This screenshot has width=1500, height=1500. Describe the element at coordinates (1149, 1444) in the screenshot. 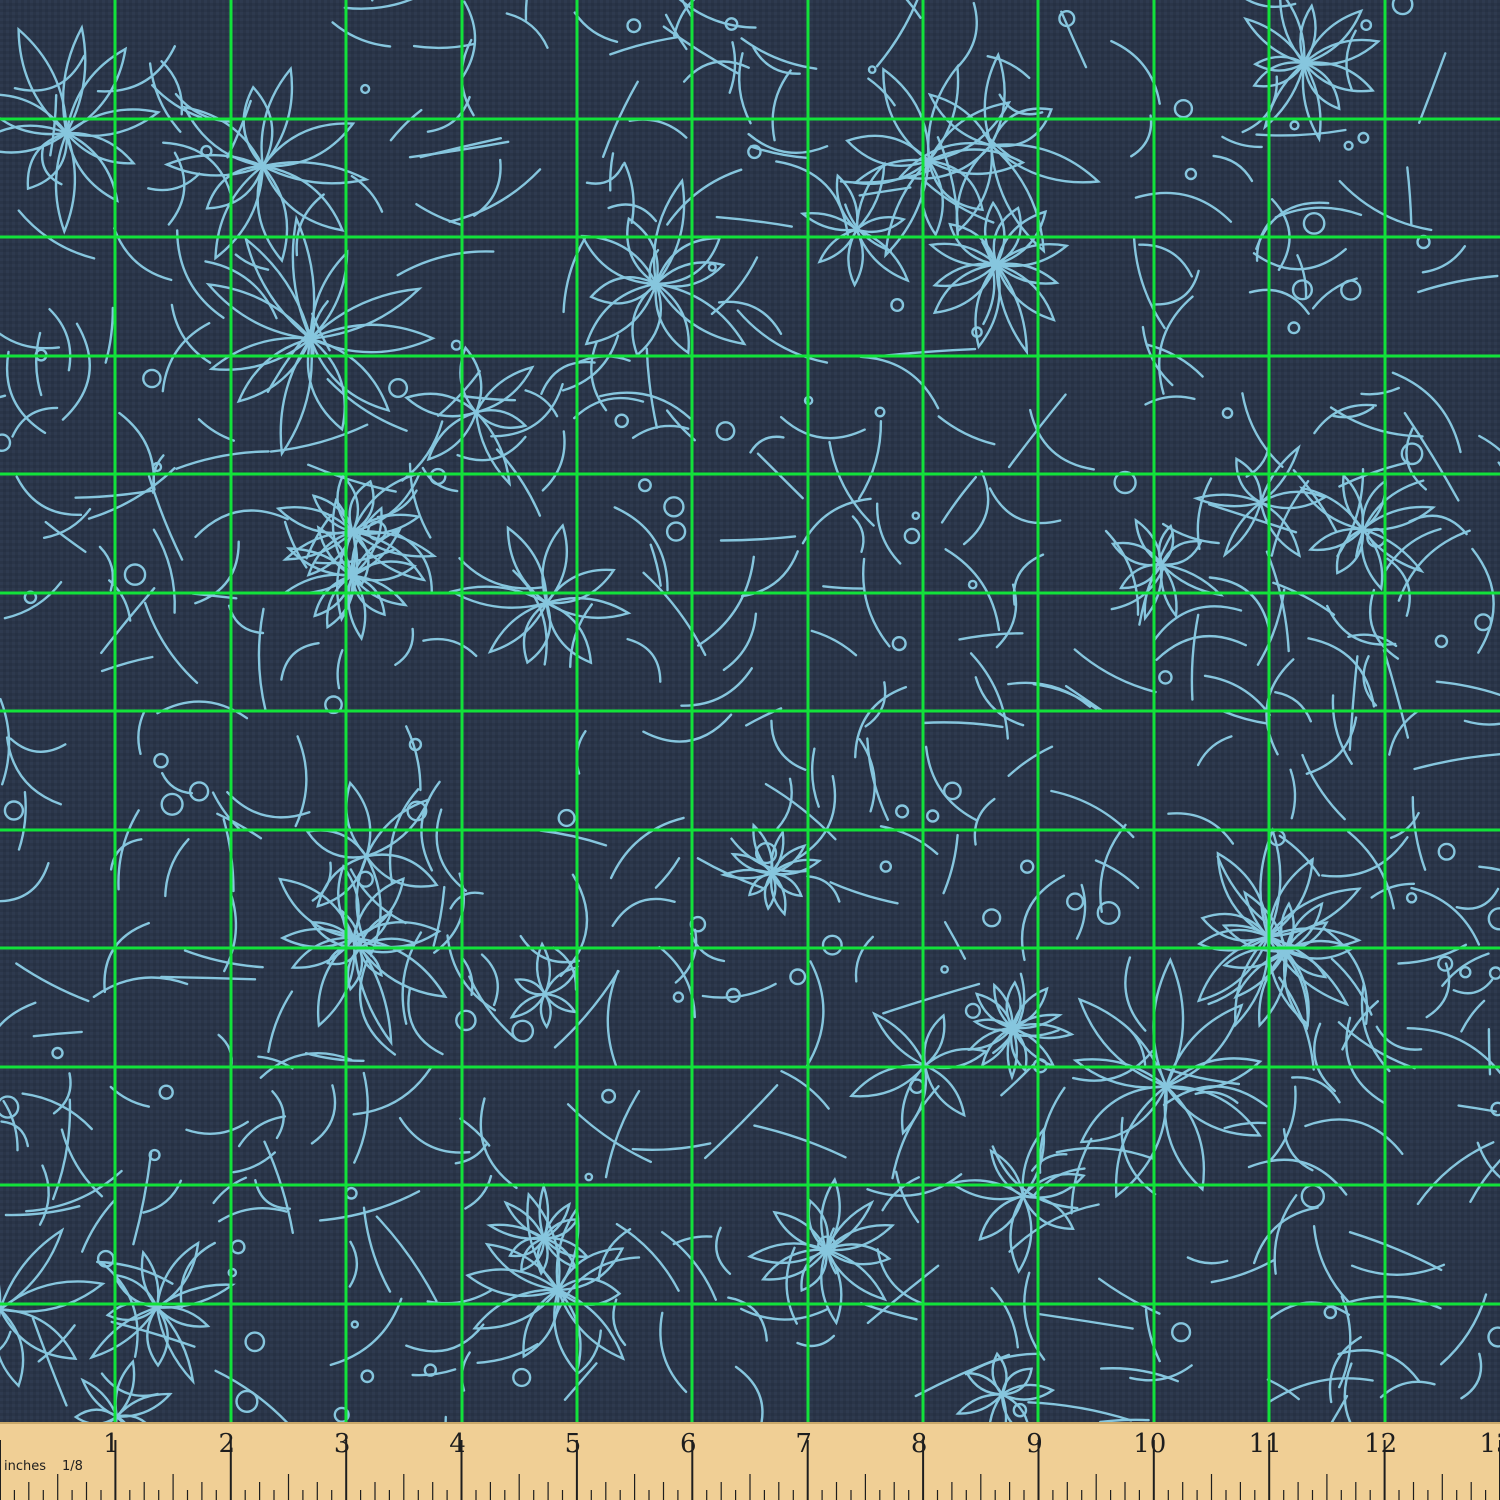

I see `ruler-inch-number: 10` at that location.